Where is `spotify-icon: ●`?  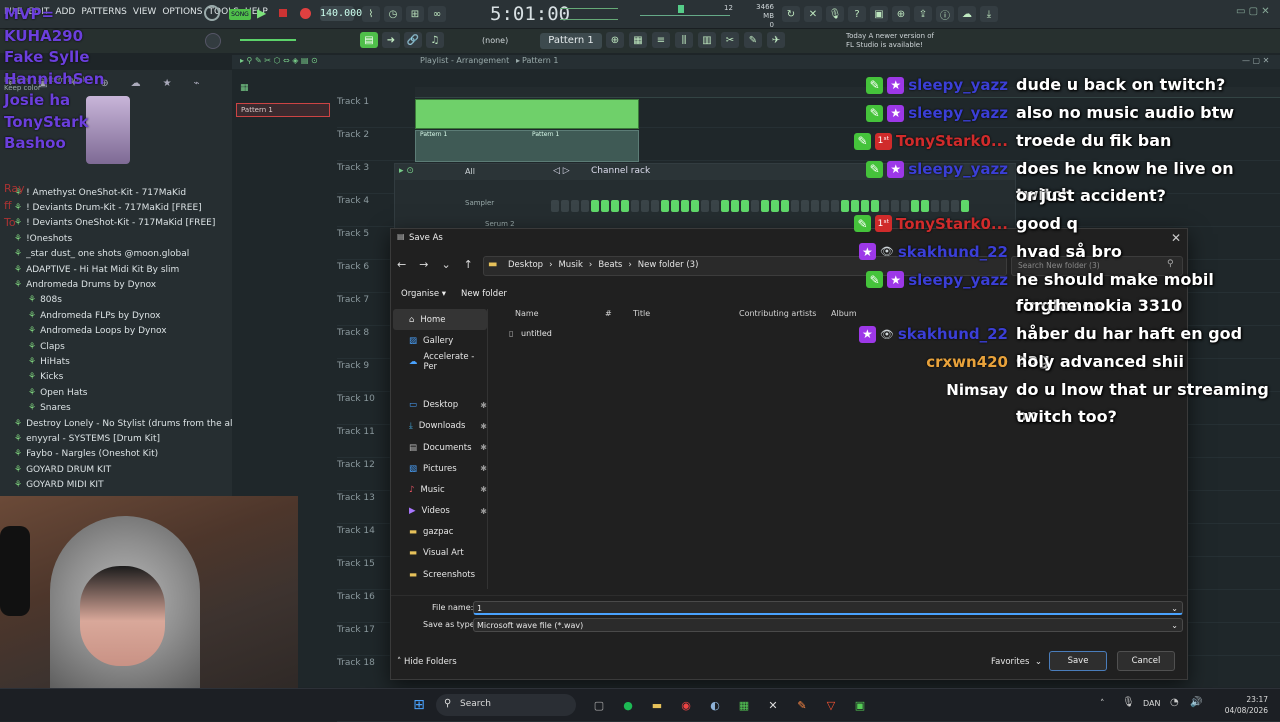 spotify-icon: ● is located at coordinates (628, 705).